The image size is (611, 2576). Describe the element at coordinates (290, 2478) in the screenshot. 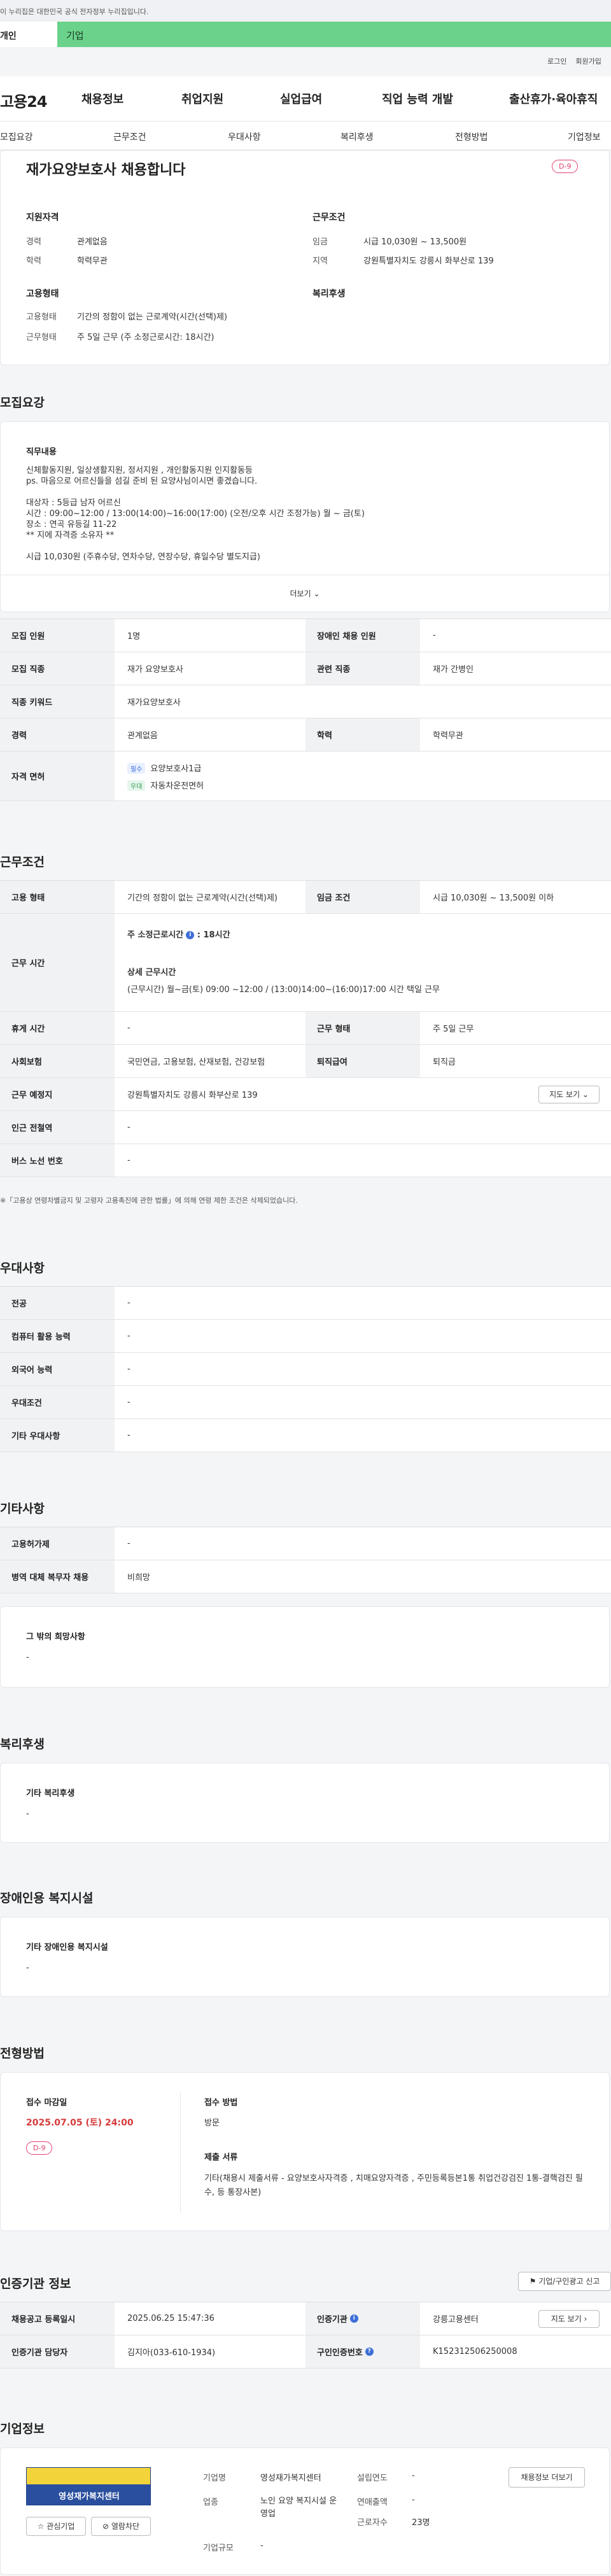

I see `company-name-value: 영성재가복지센터` at that location.